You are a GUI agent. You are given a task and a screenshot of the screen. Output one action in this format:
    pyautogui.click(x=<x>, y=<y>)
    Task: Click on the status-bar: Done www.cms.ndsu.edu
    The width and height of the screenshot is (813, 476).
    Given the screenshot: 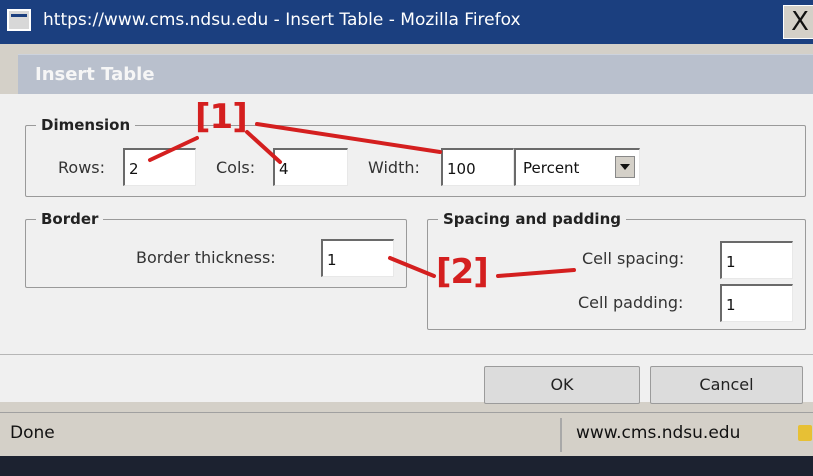 What is the action you would take?
    pyautogui.click(x=406, y=434)
    